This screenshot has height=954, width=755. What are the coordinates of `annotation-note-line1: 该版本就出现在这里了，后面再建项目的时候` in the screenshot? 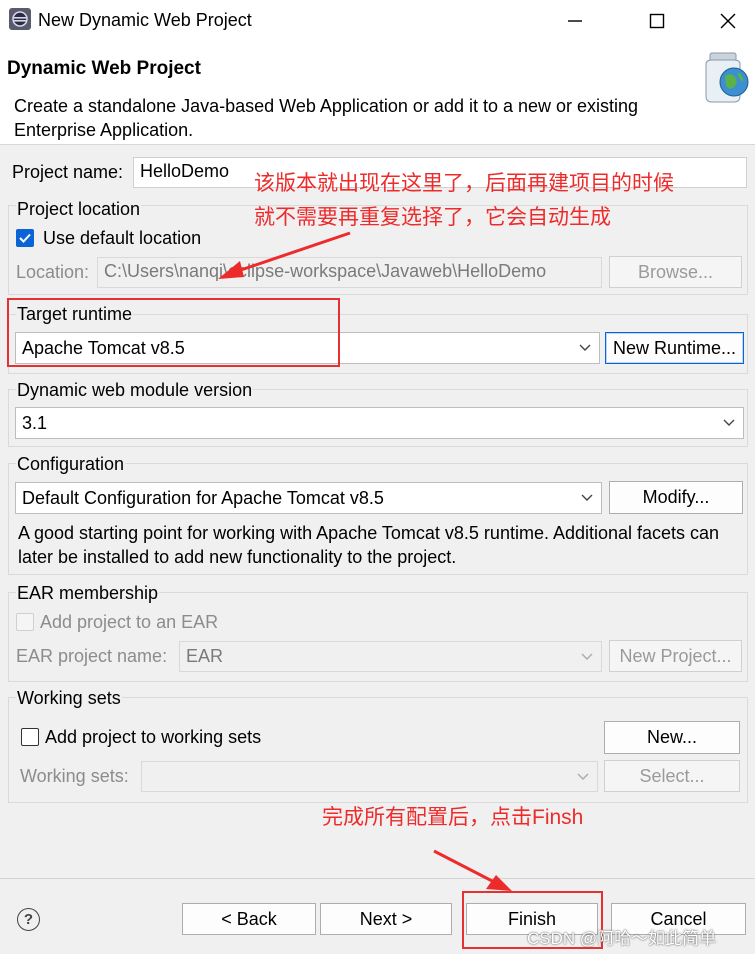 It's located at (464, 183).